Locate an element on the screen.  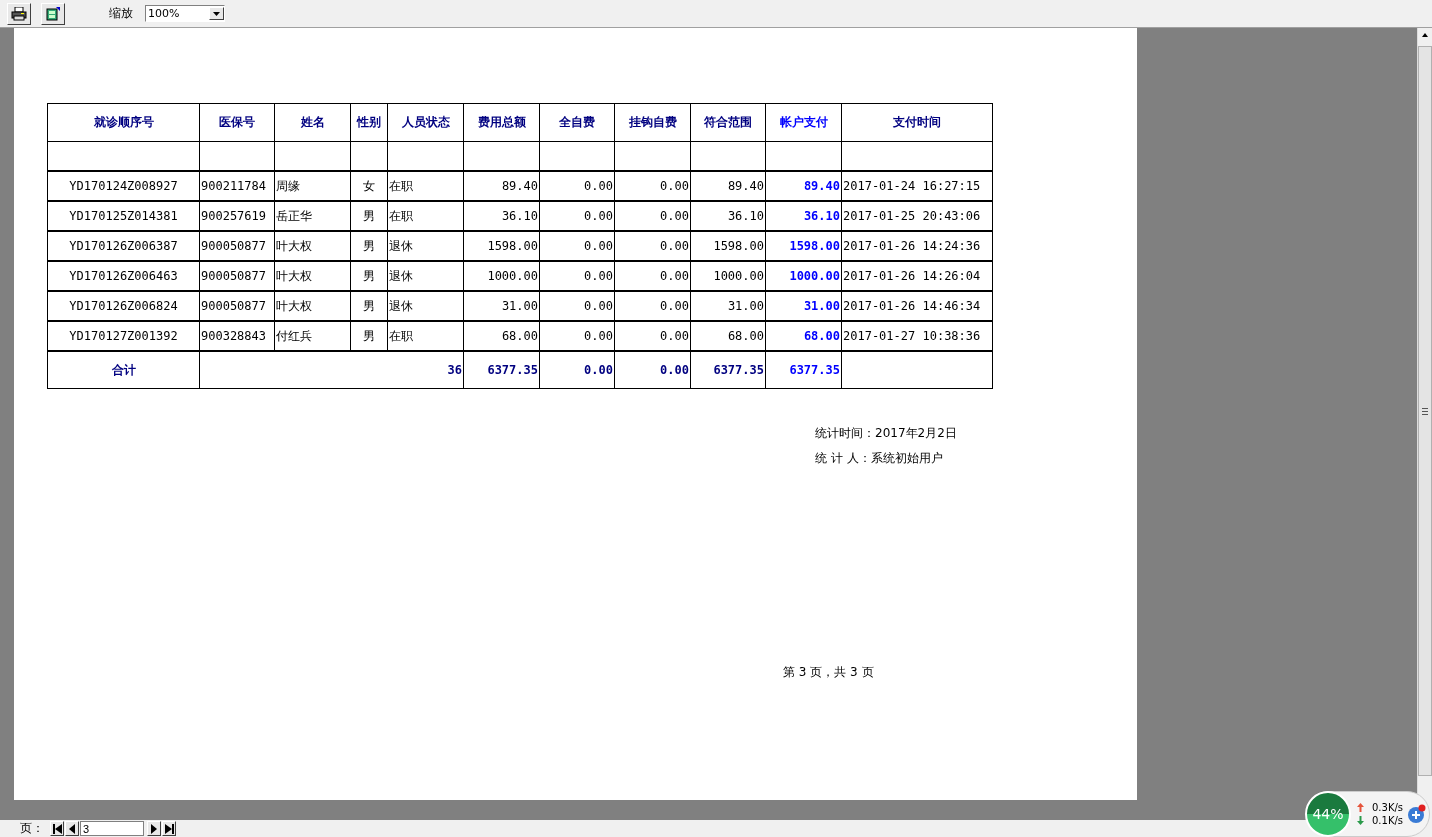
column-header: 费用总额 is located at coordinates (501, 122).